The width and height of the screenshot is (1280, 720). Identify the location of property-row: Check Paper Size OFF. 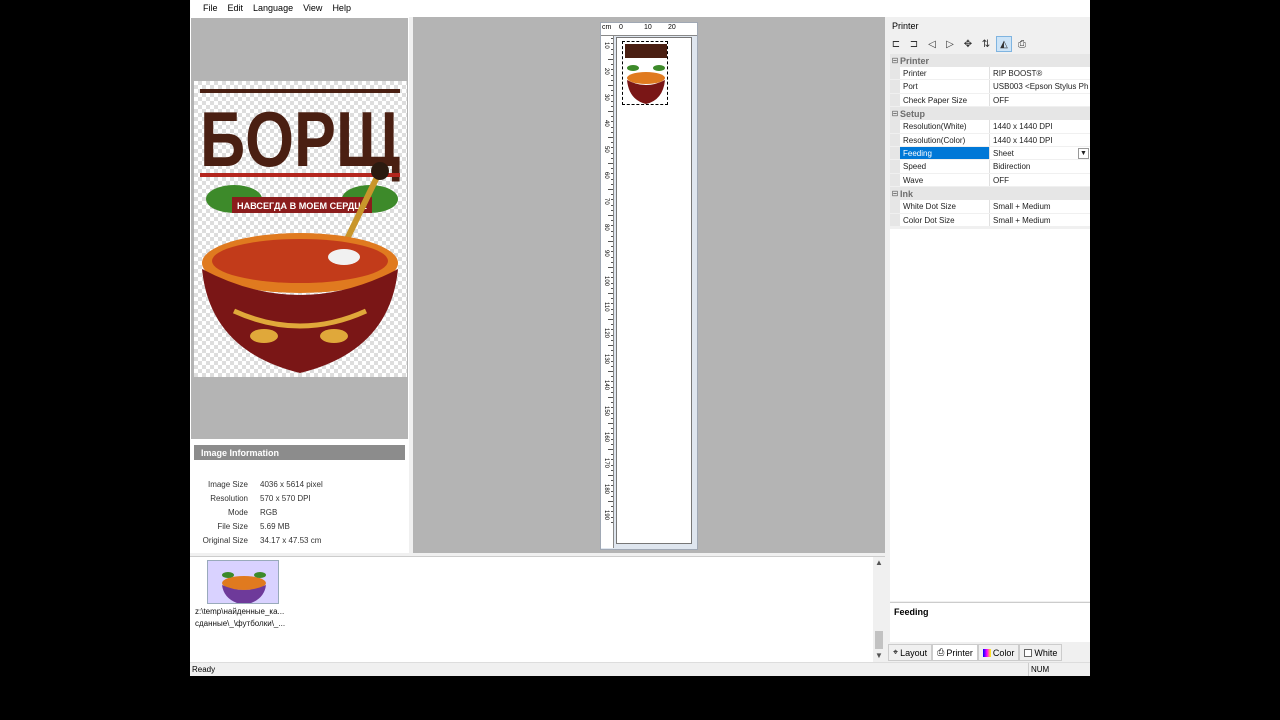
(990, 100).